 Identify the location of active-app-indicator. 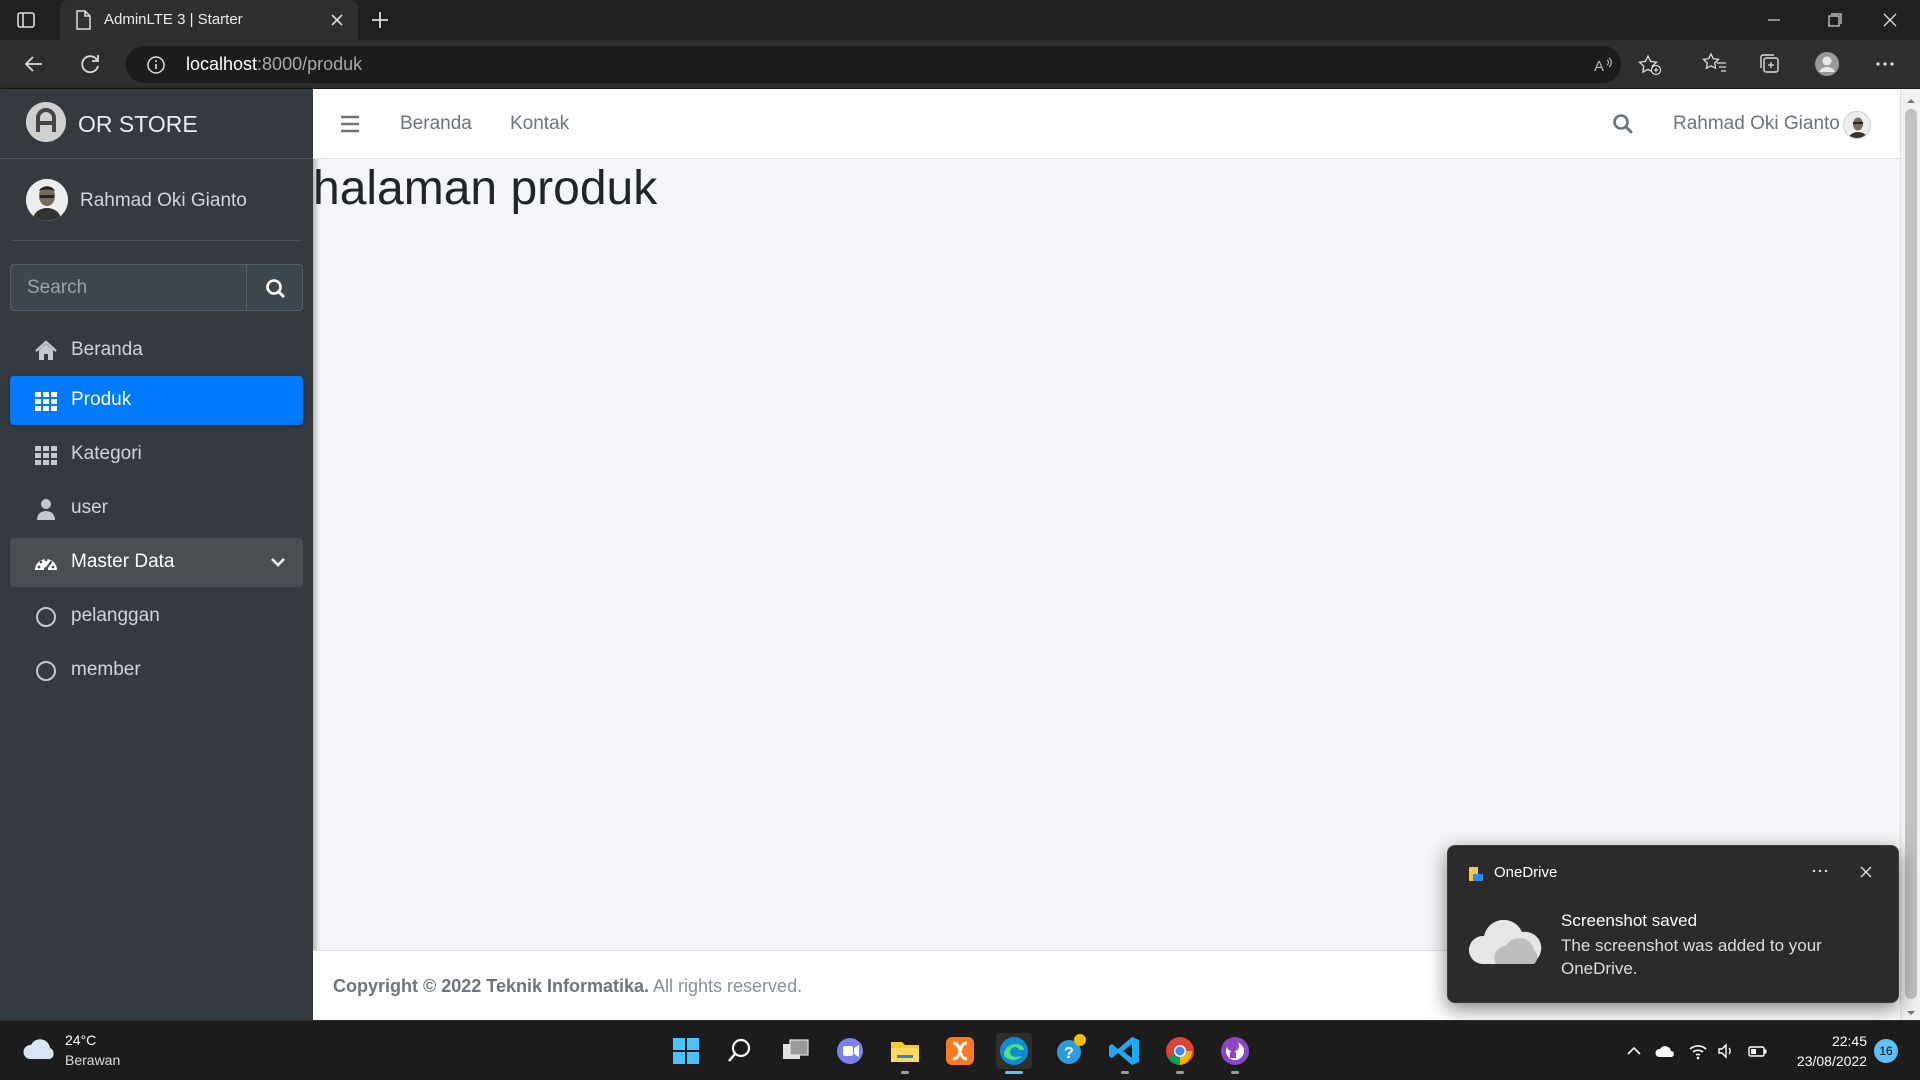
(1014, 1072).